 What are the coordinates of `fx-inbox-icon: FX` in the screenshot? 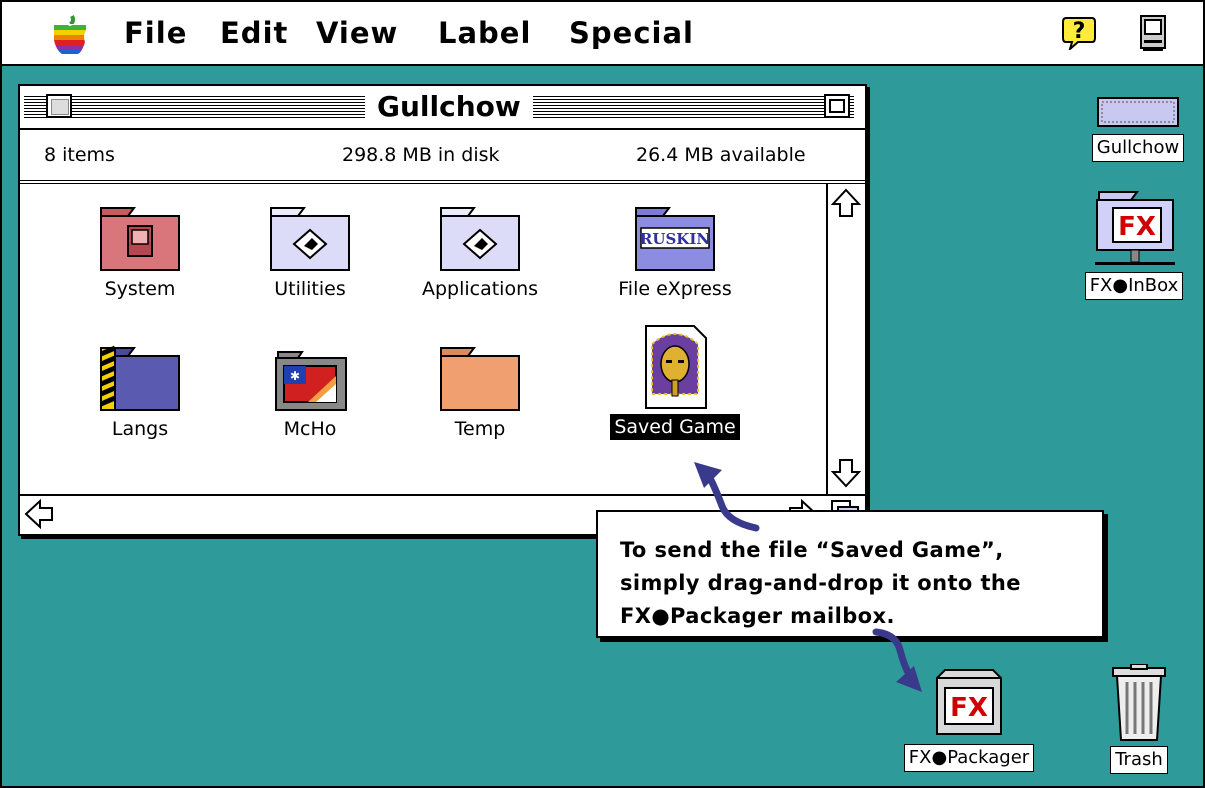 It's located at (1135, 228).